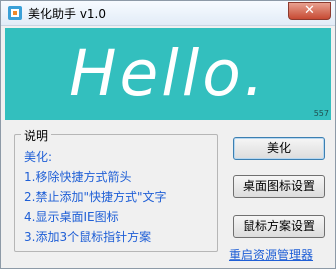  What do you see at coordinates (279, 186) in the screenshot?
I see `desktop-icons-button: 桌面图标设置` at bounding box center [279, 186].